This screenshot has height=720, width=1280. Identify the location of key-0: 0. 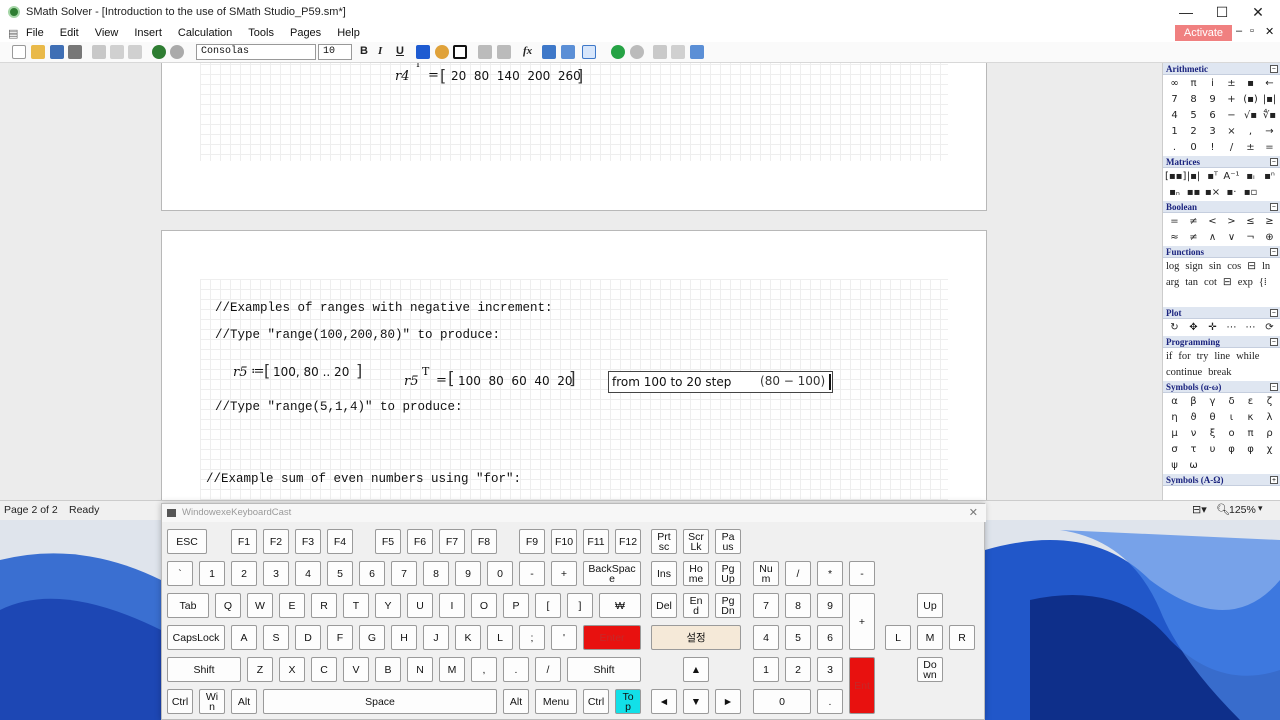
(500, 573).